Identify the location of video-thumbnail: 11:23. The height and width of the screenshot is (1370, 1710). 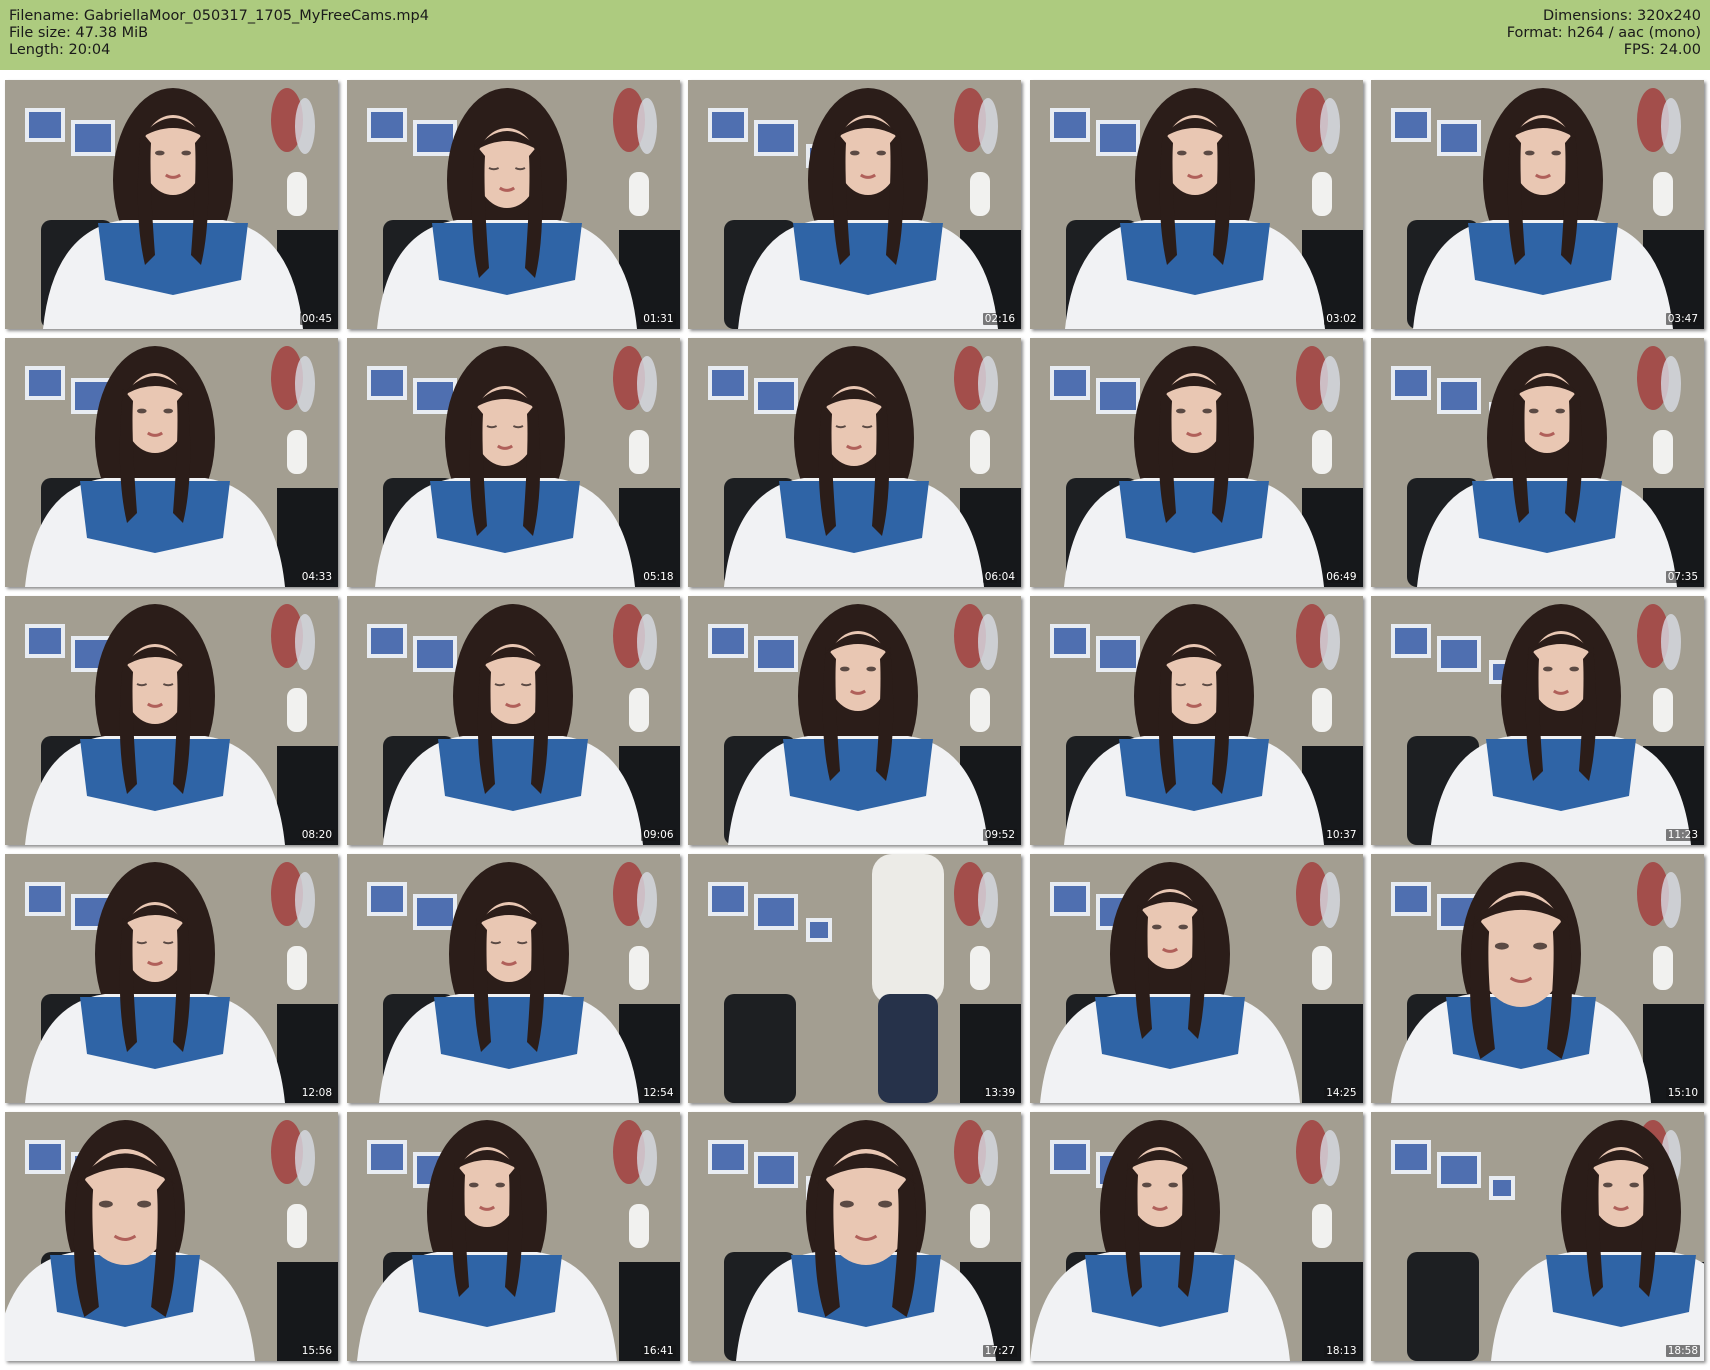
(1537, 720).